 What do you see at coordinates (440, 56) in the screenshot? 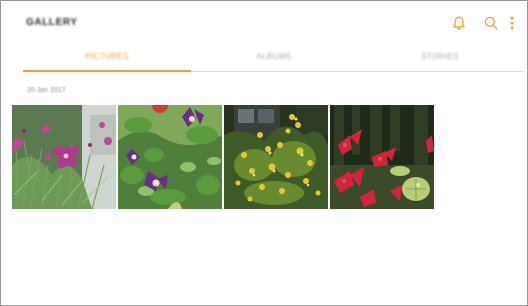
I see `tab-stories-label: STORIES` at bounding box center [440, 56].